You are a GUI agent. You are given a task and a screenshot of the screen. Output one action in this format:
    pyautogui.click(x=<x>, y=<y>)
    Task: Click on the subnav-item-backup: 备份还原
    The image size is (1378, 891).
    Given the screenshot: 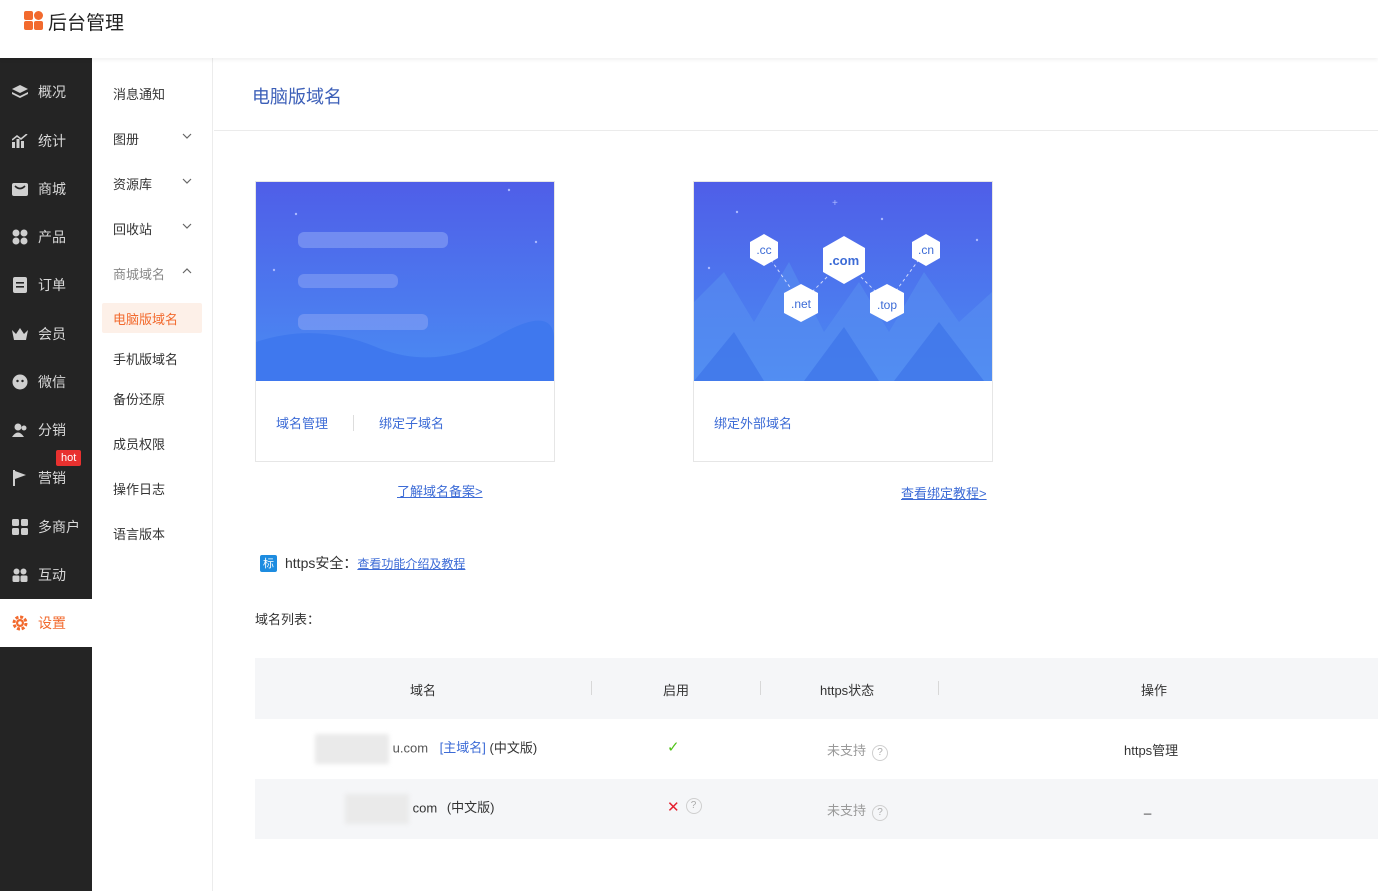 What is the action you would take?
    pyautogui.click(x=152, y=398)
    